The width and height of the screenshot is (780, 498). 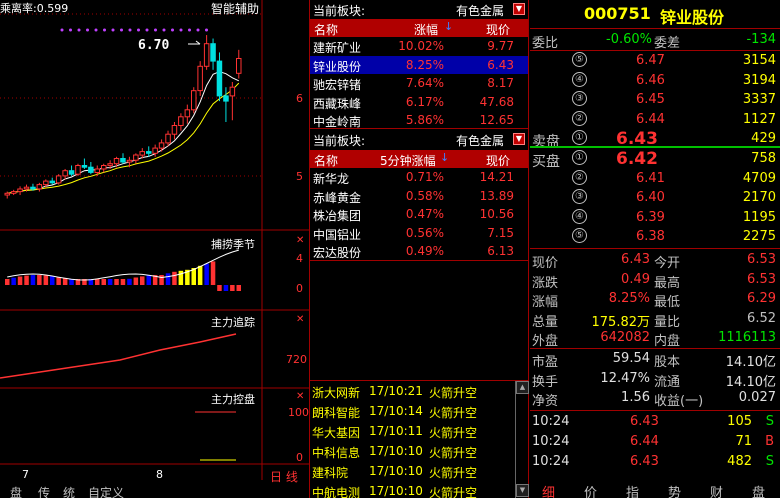 What do you see at coordinates (674, 490) in the screenshot?
I see `tab-trend: 势` at bounding box center [674, 490].